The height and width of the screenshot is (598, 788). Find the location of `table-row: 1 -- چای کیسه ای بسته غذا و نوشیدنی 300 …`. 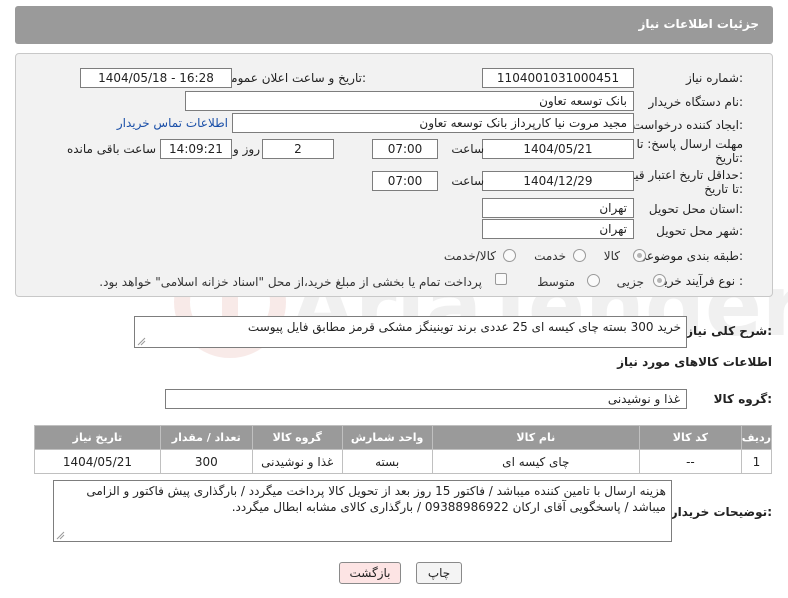

table-row: 1 -- چای کیسه ای بسته غذا و نوشیدنی 300 … is located at coordinates (403, 461).